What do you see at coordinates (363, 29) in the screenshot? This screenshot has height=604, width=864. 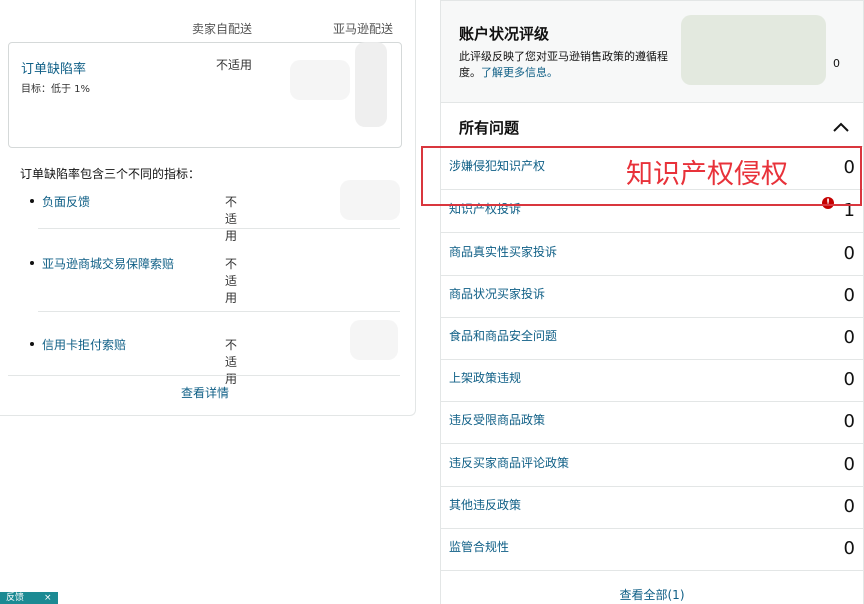 I see `column-header-amazon-fulfilled: 亚马逊配送` at bounding box center [363, 29].